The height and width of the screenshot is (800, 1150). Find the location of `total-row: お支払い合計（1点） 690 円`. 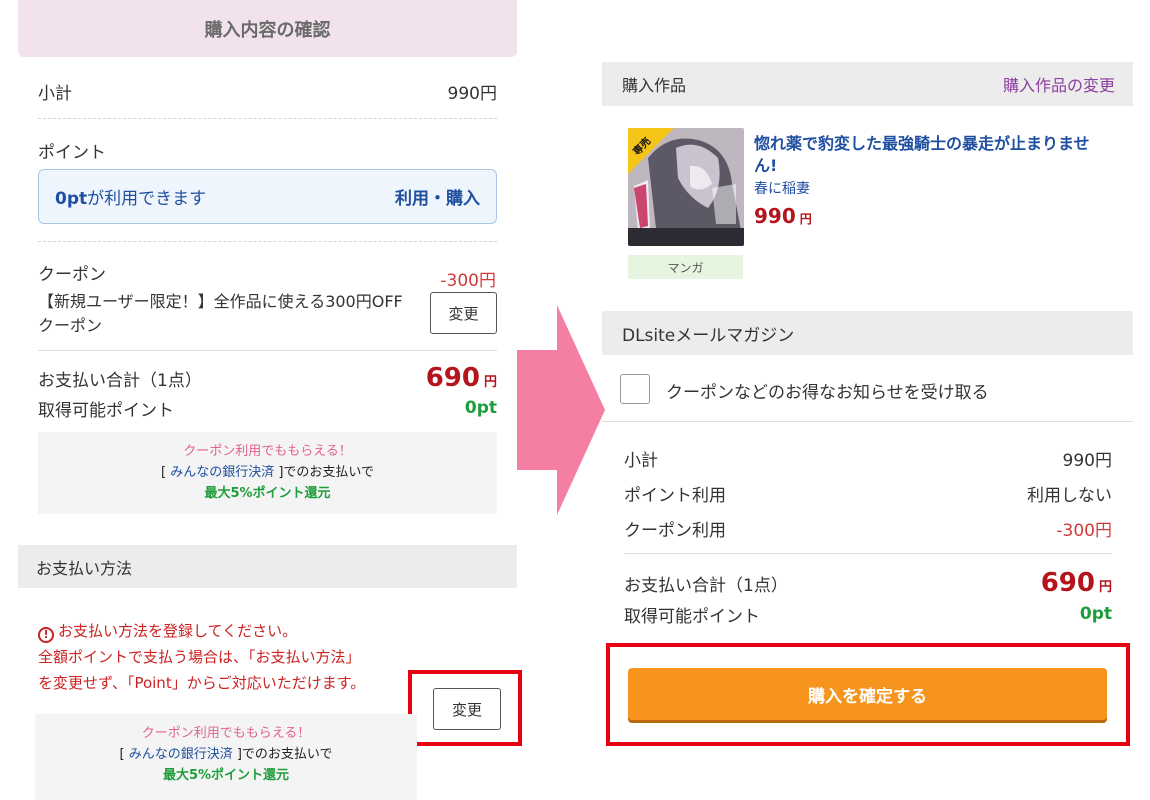

total-row: お支払い合計（1点） 690 円 is located at coordinates (267, 378).